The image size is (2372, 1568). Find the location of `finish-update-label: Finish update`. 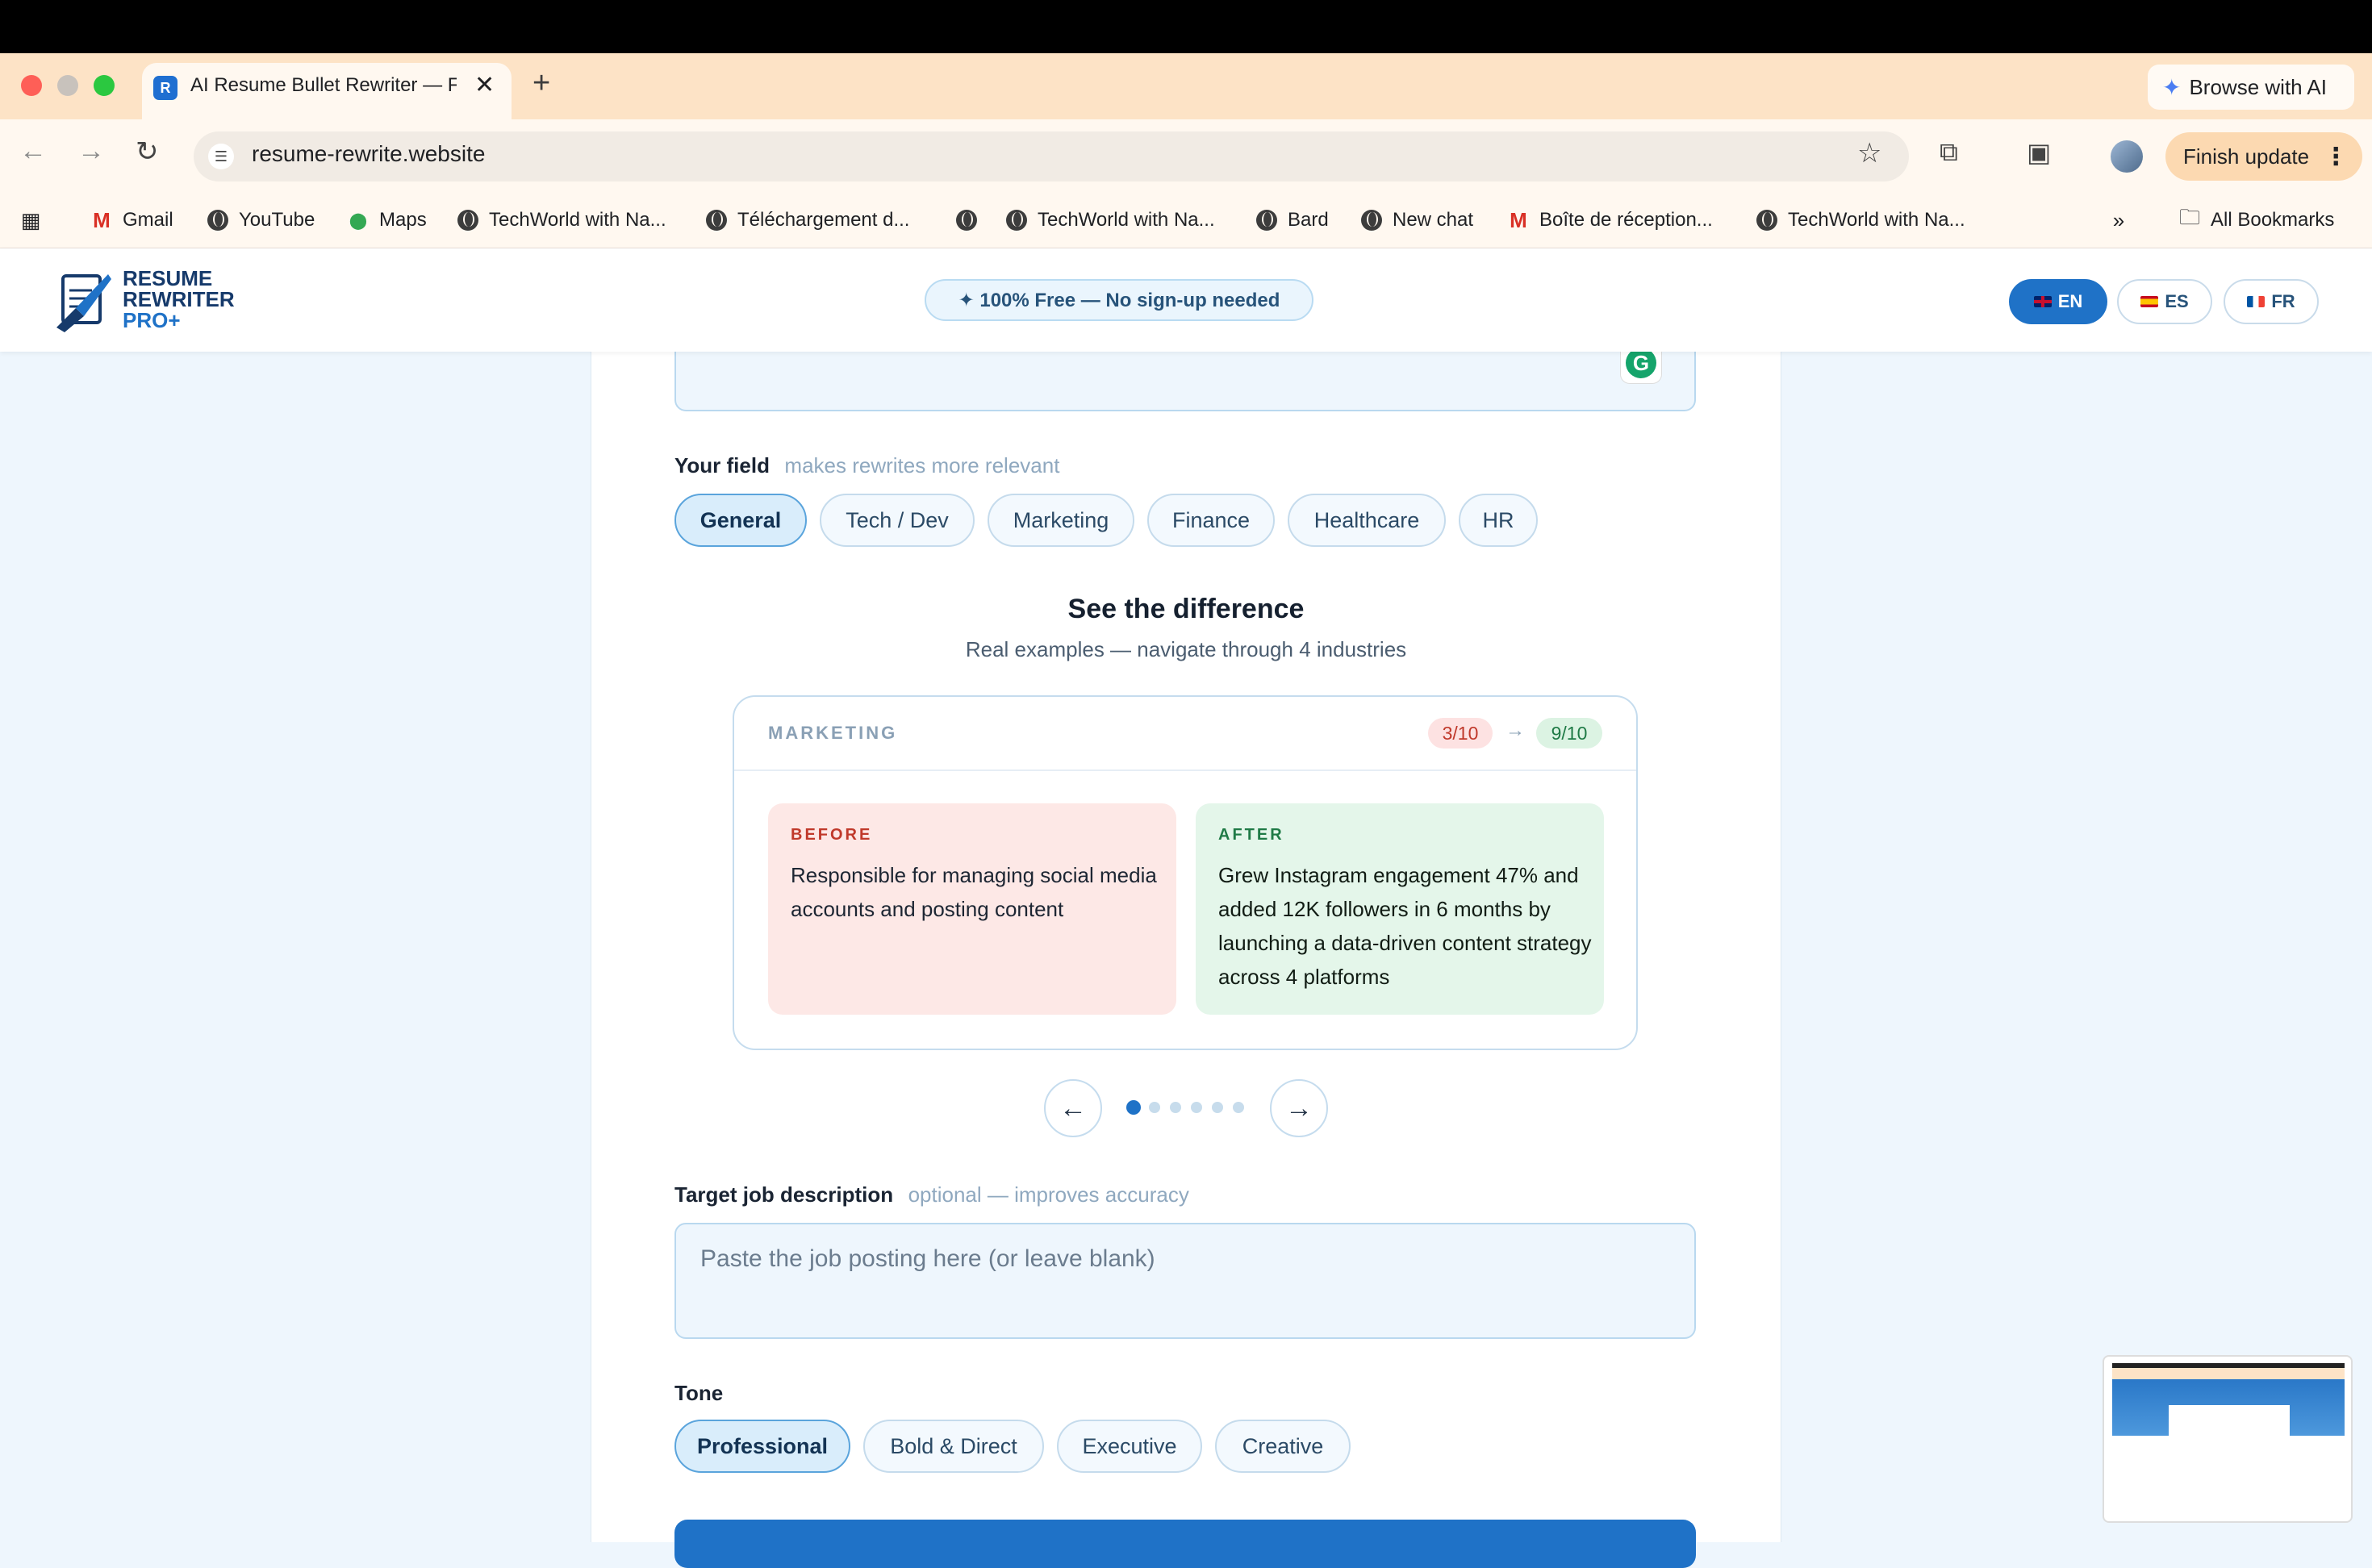

finish-update-label: Finish update is located at coordinates (2246, 157).